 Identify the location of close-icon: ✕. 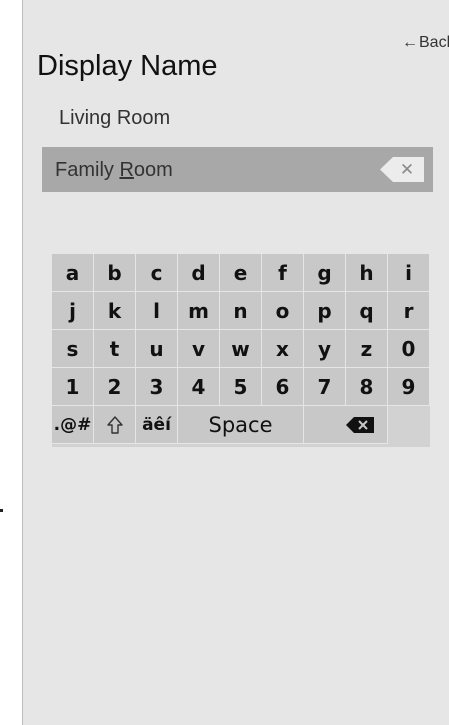
(407, 169).